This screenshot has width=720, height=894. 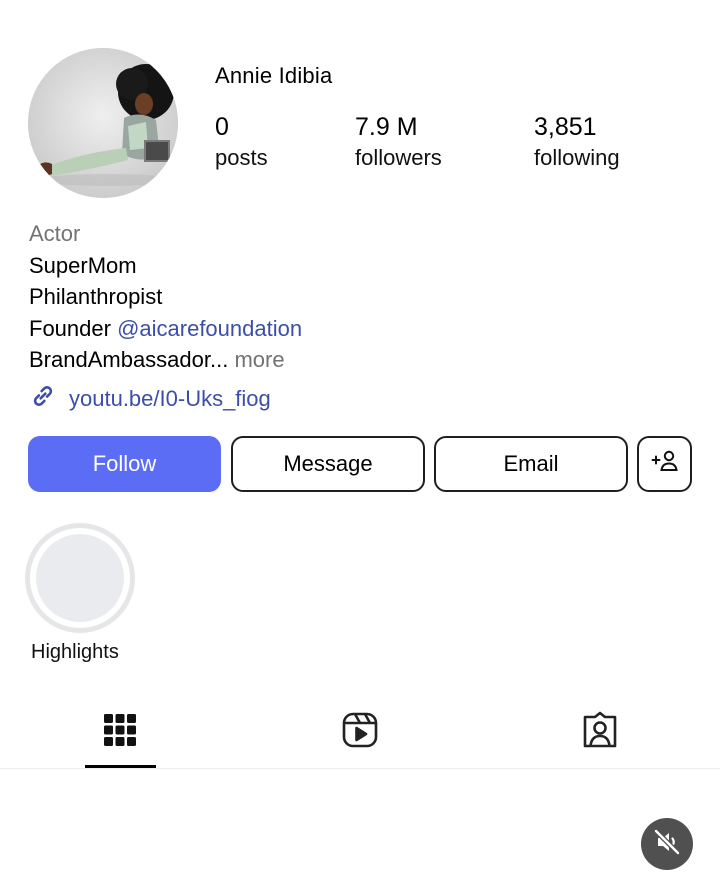 I want to click on posts-label: posts, so click(x=241, y=157).